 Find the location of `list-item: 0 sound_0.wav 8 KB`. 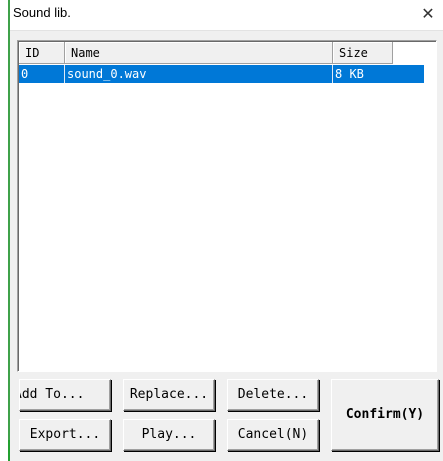

list-item: 0 sound_0.wav 8 KB is located at coordinates (221, 74).